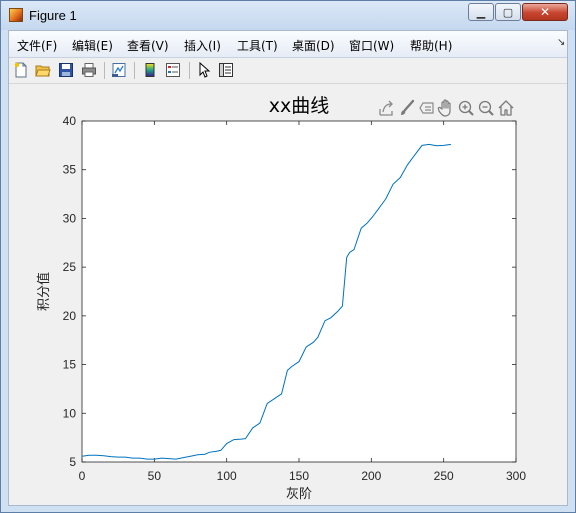  What do you see at coordinates (66, 70) in the screenshot?
I see `save-icon` at bounding box center [66, 70].